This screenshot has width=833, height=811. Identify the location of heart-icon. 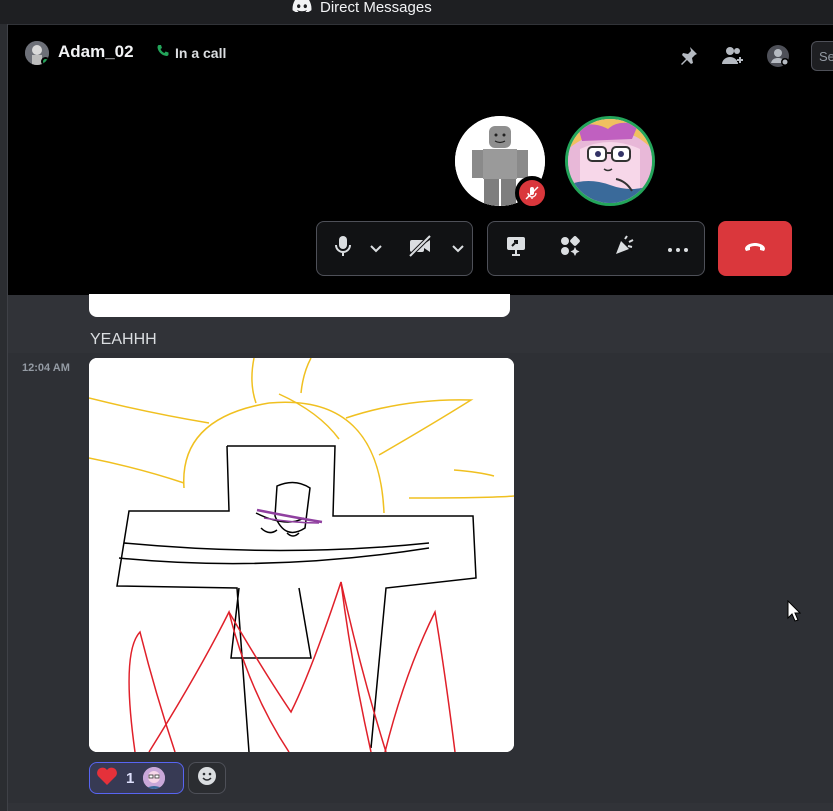
(107, 778).